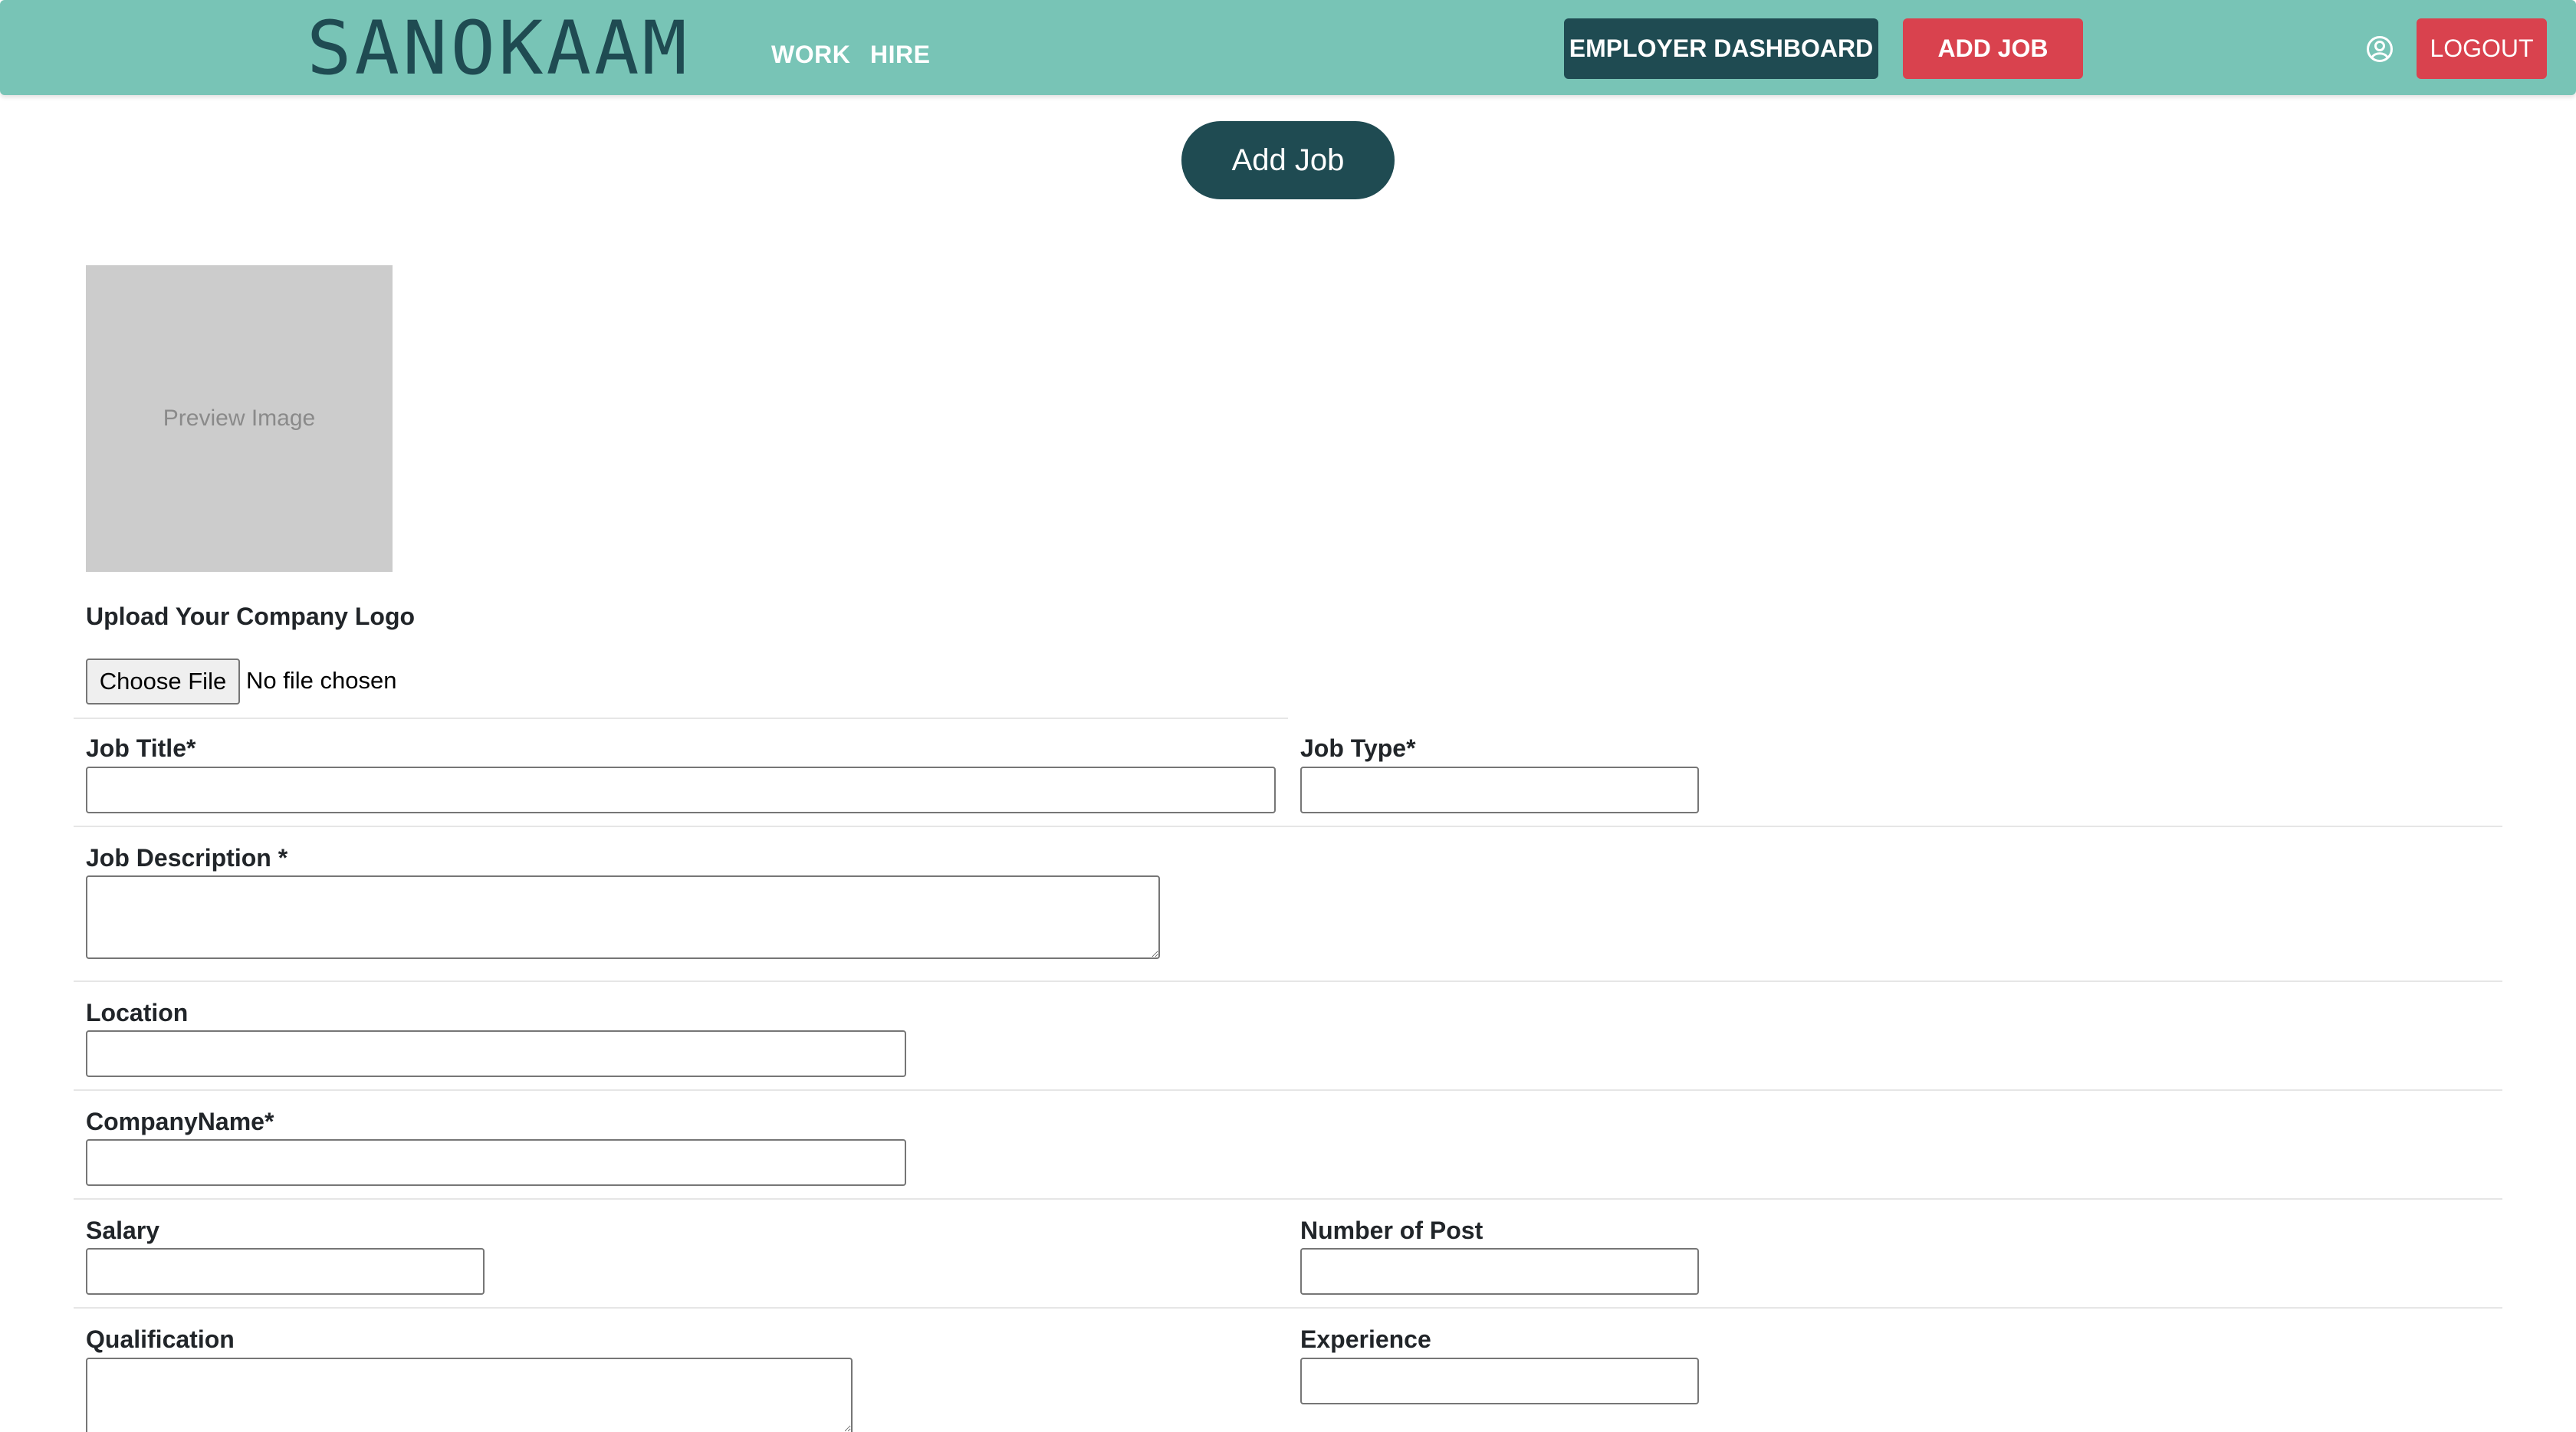  What do you see at coordinates (141, 748) in the screenshot?
I see `job-title-label: Job Title*` at bounding box center [141, 748].